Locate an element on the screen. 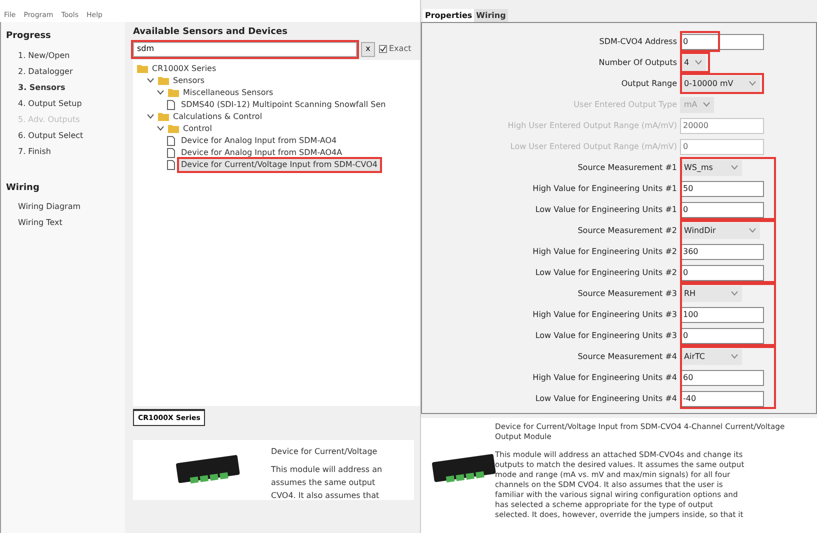  tree-item: SDMS40 (SDI-12) Multipoint Scanning Snowfall Sen is located at coordinates (283, 104).